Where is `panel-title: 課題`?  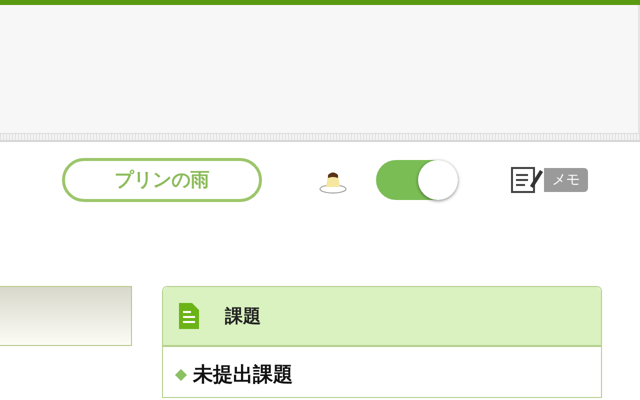 panel-title: 課題 is located at coordinates (243, 316).